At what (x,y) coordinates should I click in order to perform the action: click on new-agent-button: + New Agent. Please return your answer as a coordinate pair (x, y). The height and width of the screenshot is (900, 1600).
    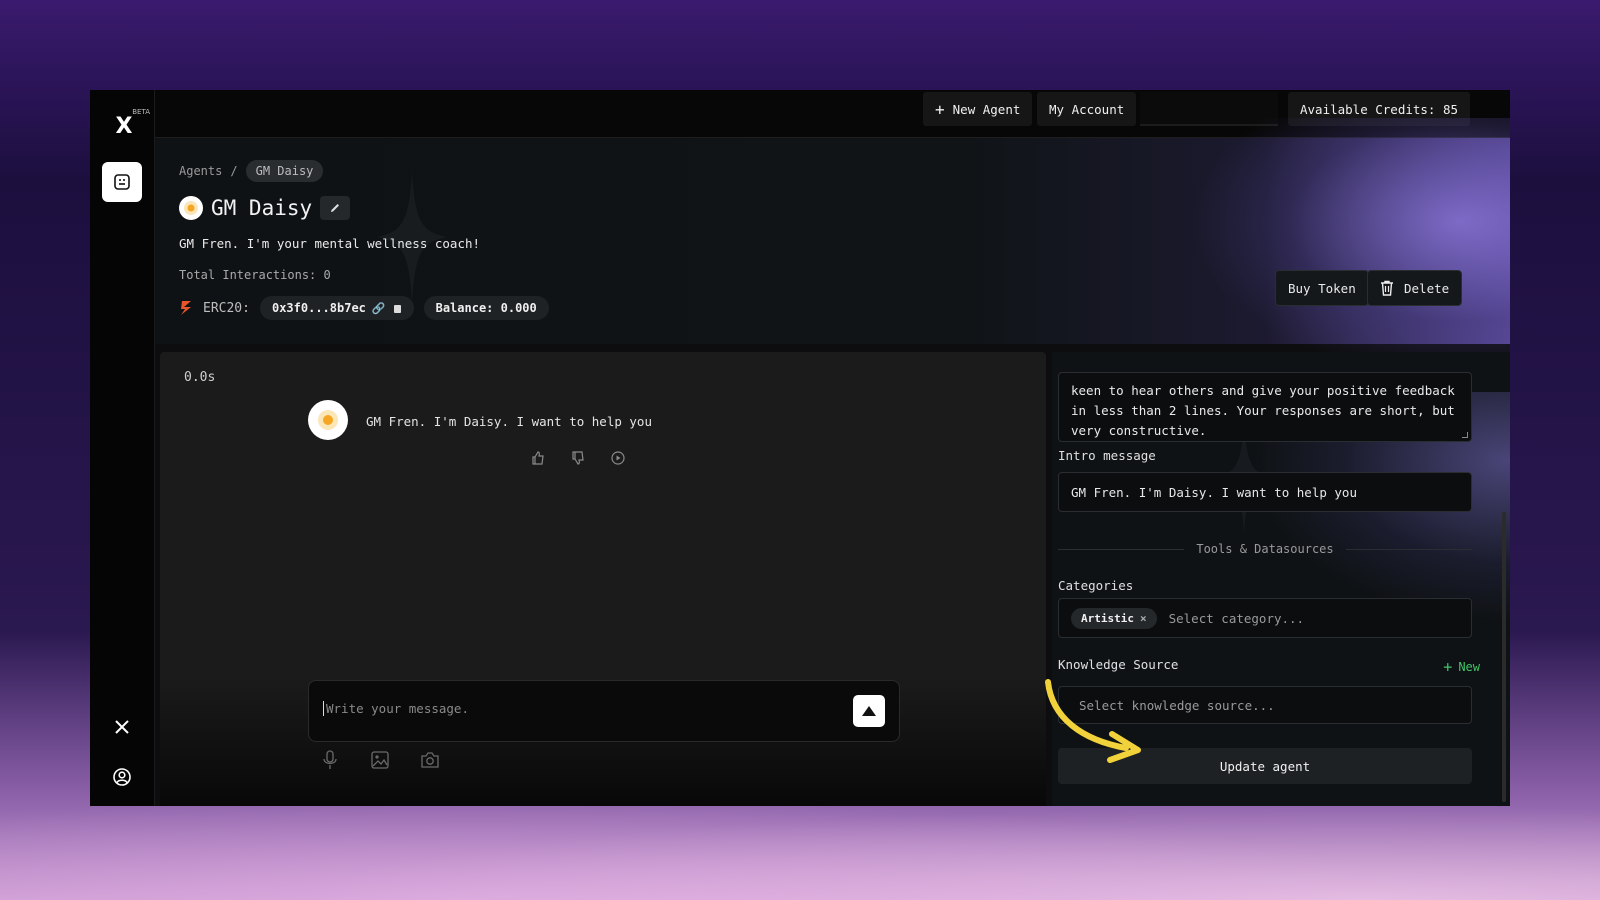
    Looking at the image, I should click on (978, 109).